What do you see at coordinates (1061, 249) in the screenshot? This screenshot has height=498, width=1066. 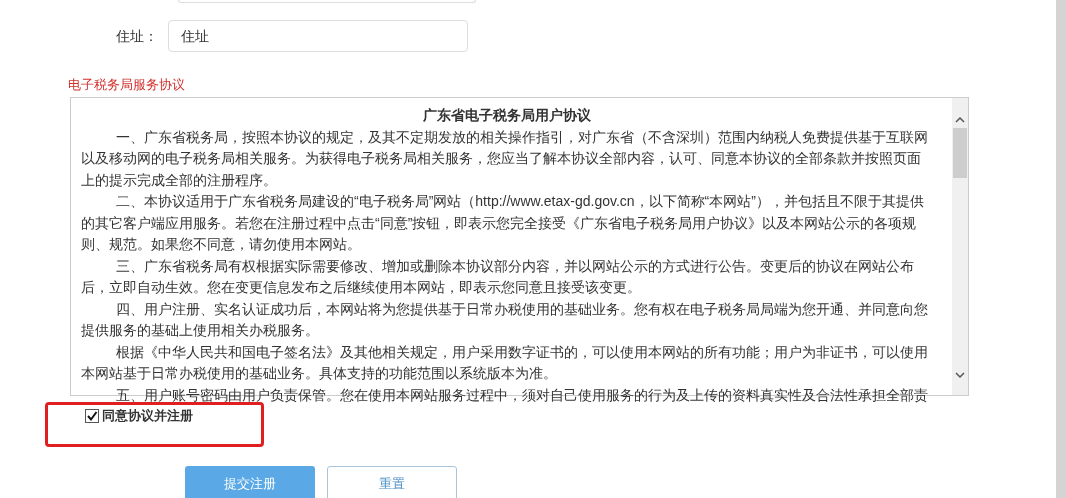 I see `page-scrollbar` at bounding box center [1061, 249].